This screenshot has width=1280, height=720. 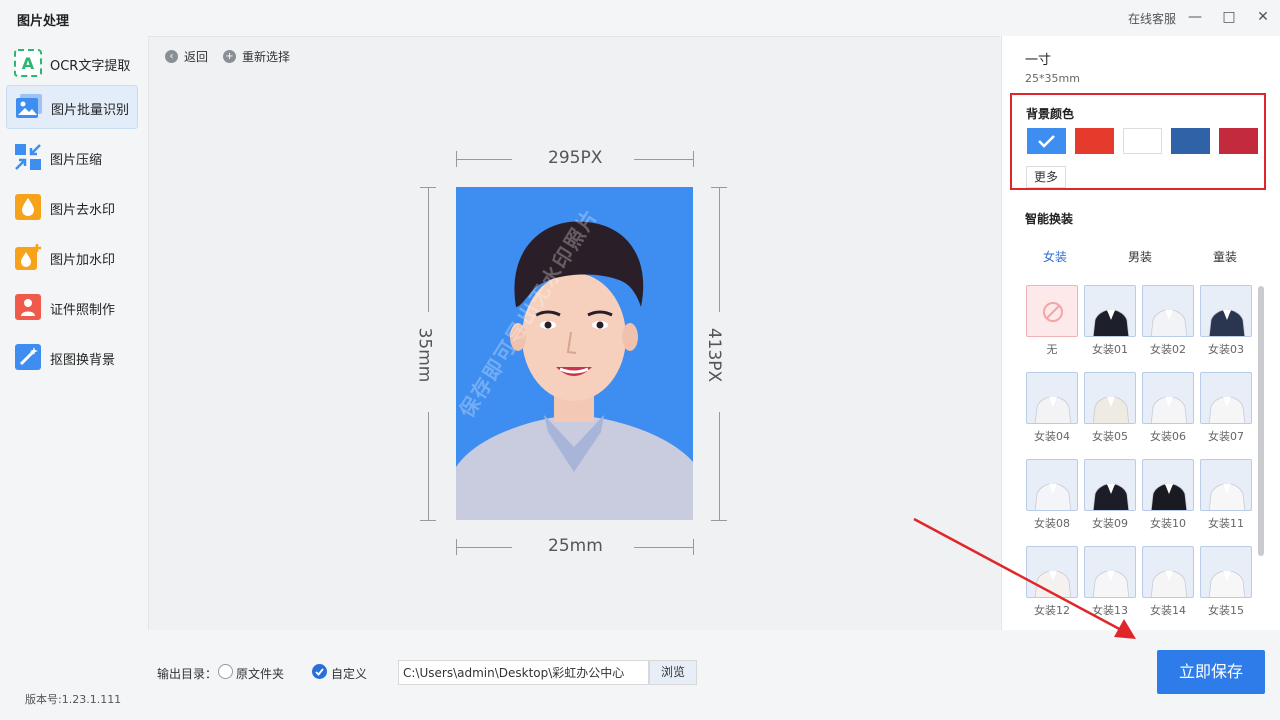 What do you see at coordinates (1052, 349) in the screenshot?
I see `cloth-label: 无` at bounding box center [1052, 349].